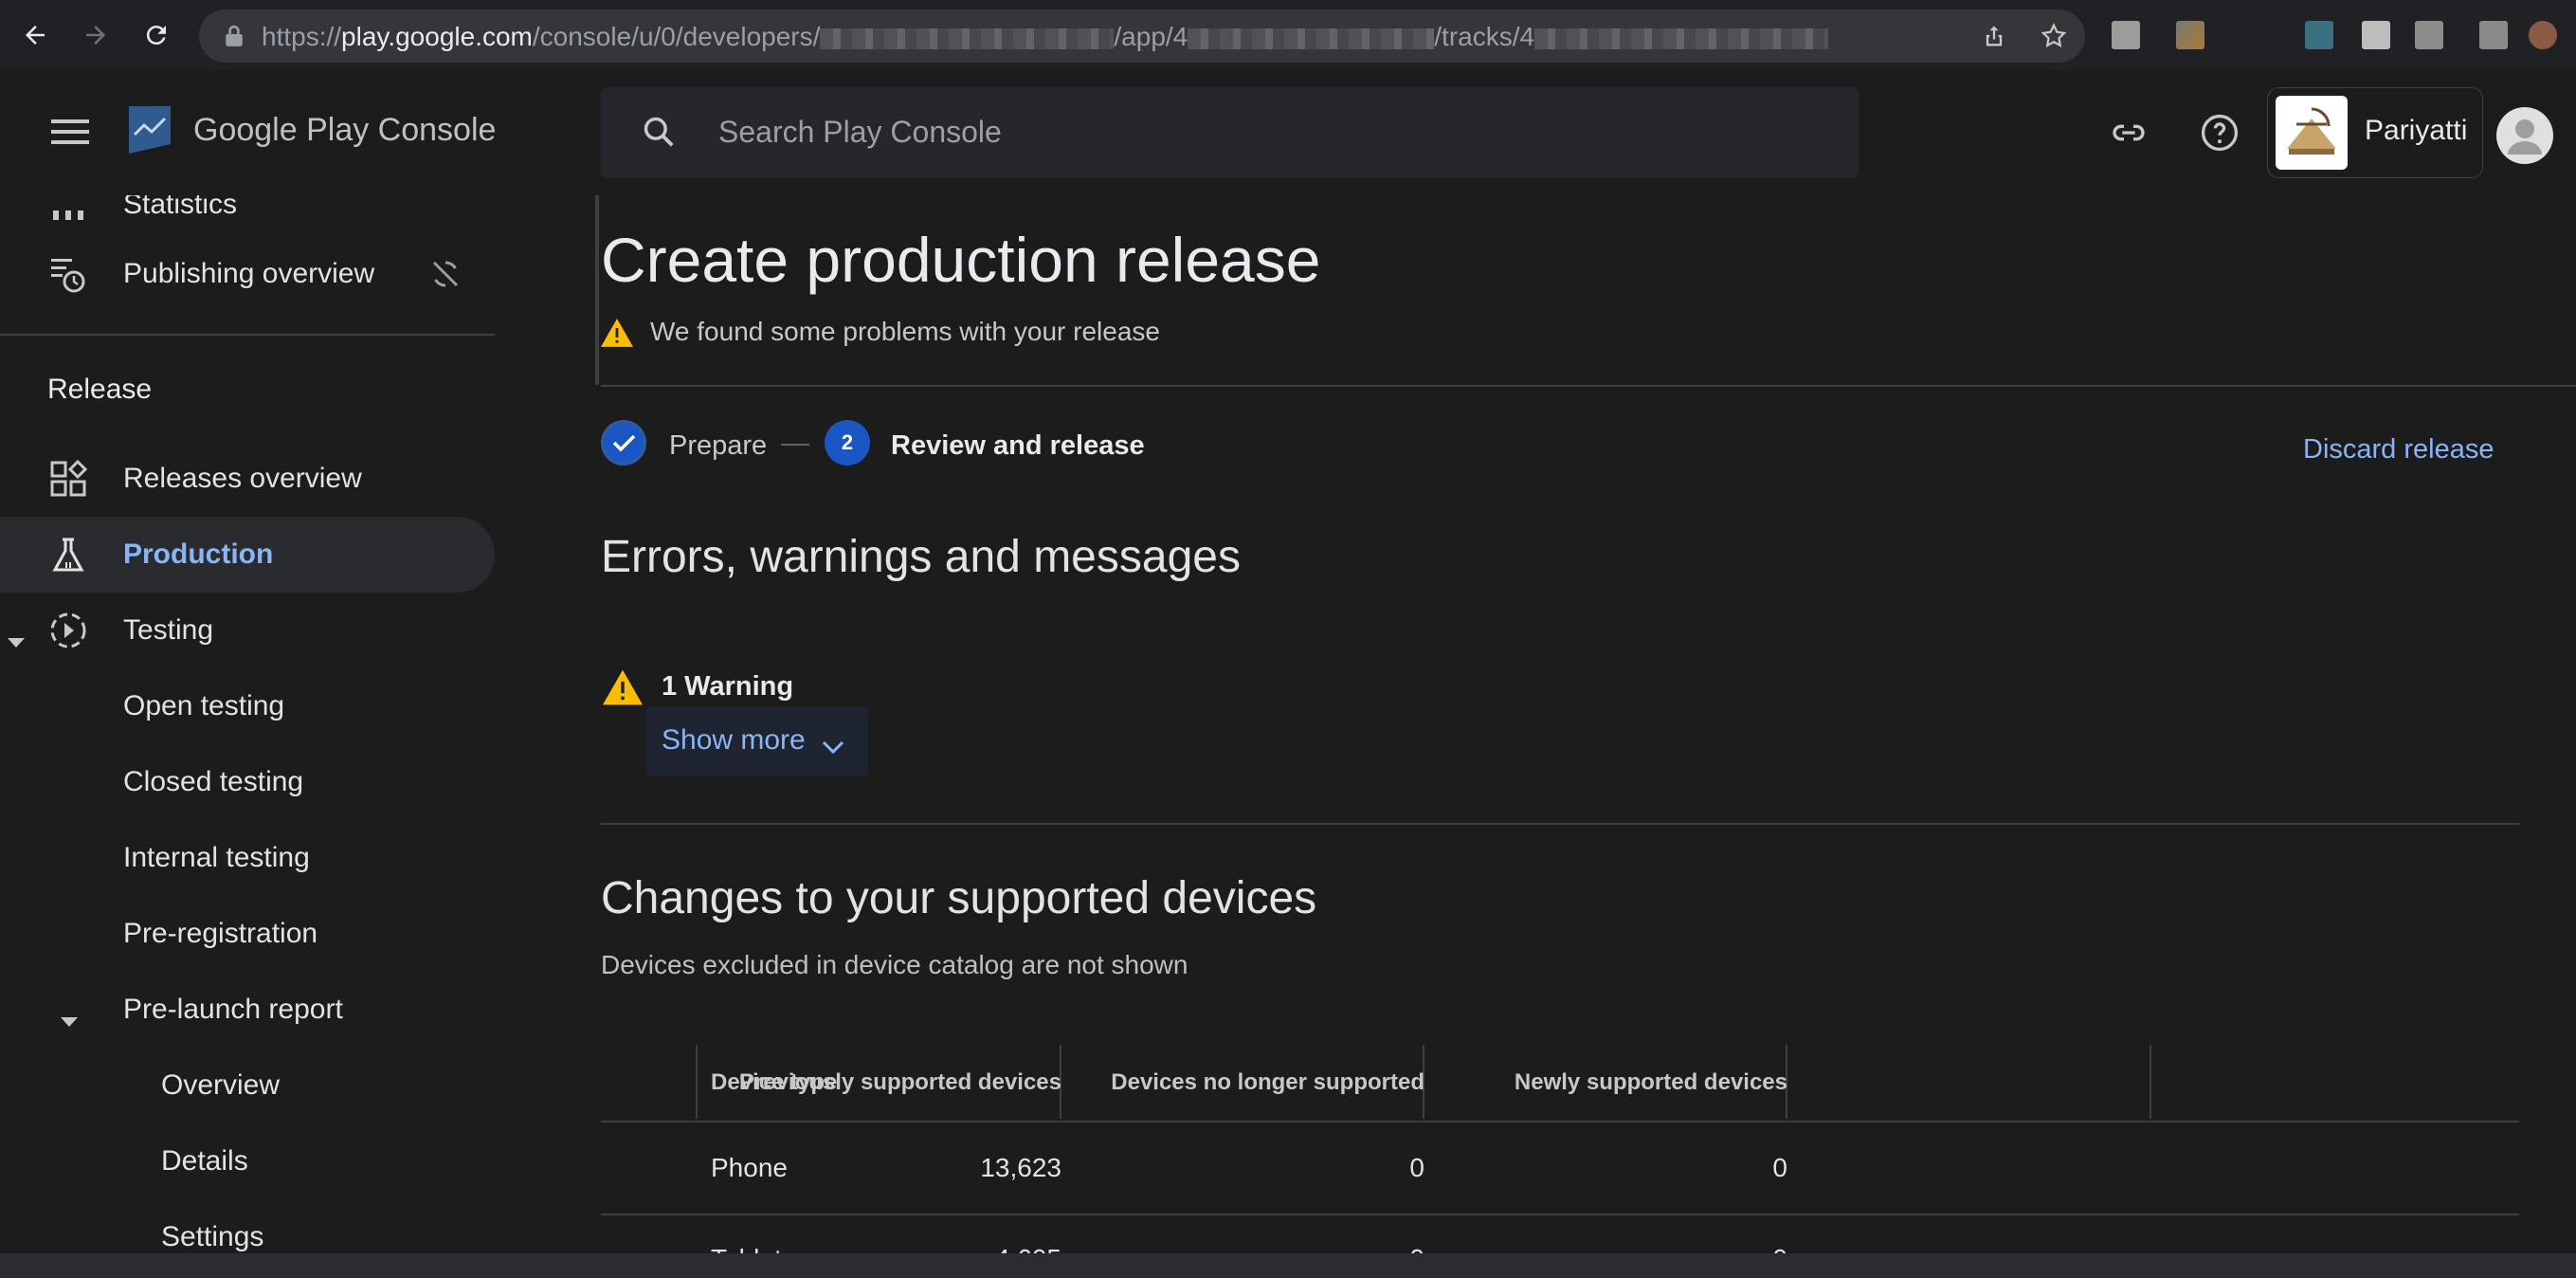 This screenshot has width=2576, height=1278. I want to click on window-bottom-edge, so click(1288, 1265).